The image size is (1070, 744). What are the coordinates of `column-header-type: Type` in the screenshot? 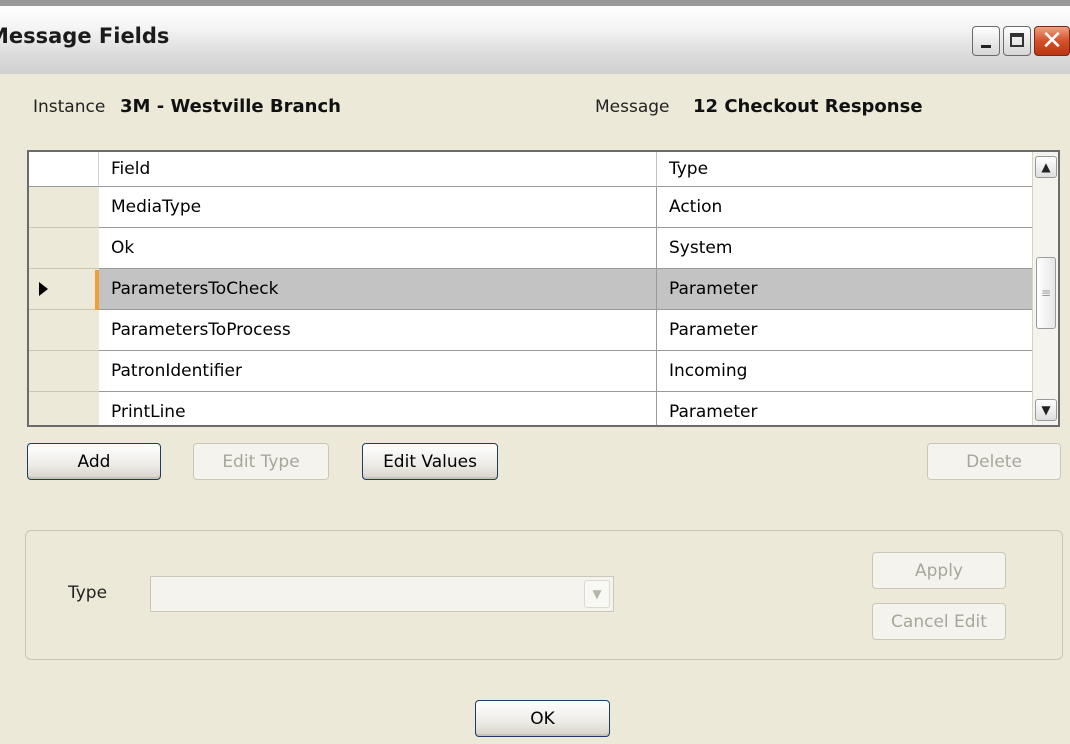 It's located at (844, 169).